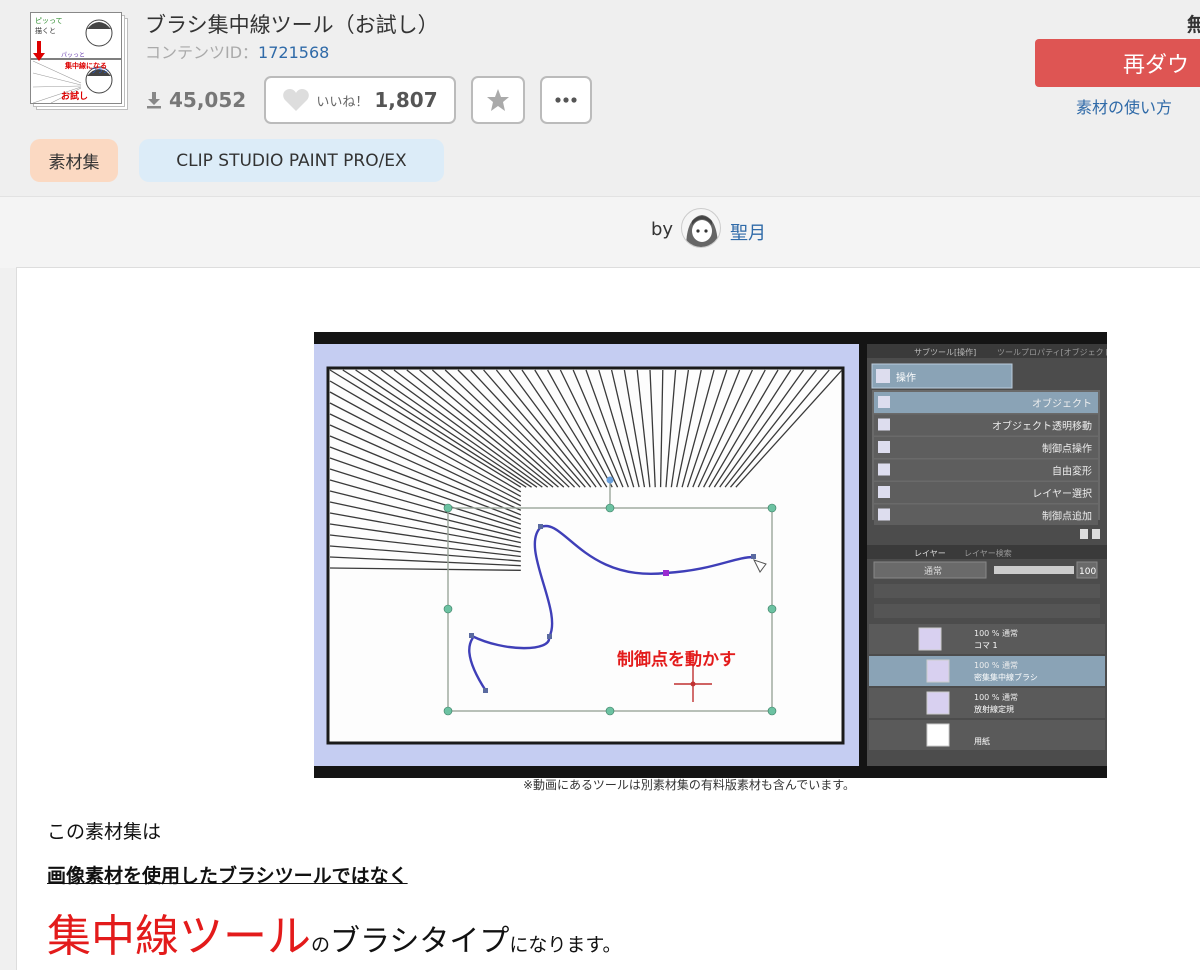  I want to click on thumbnail-text: お試し, so click(74, 96).